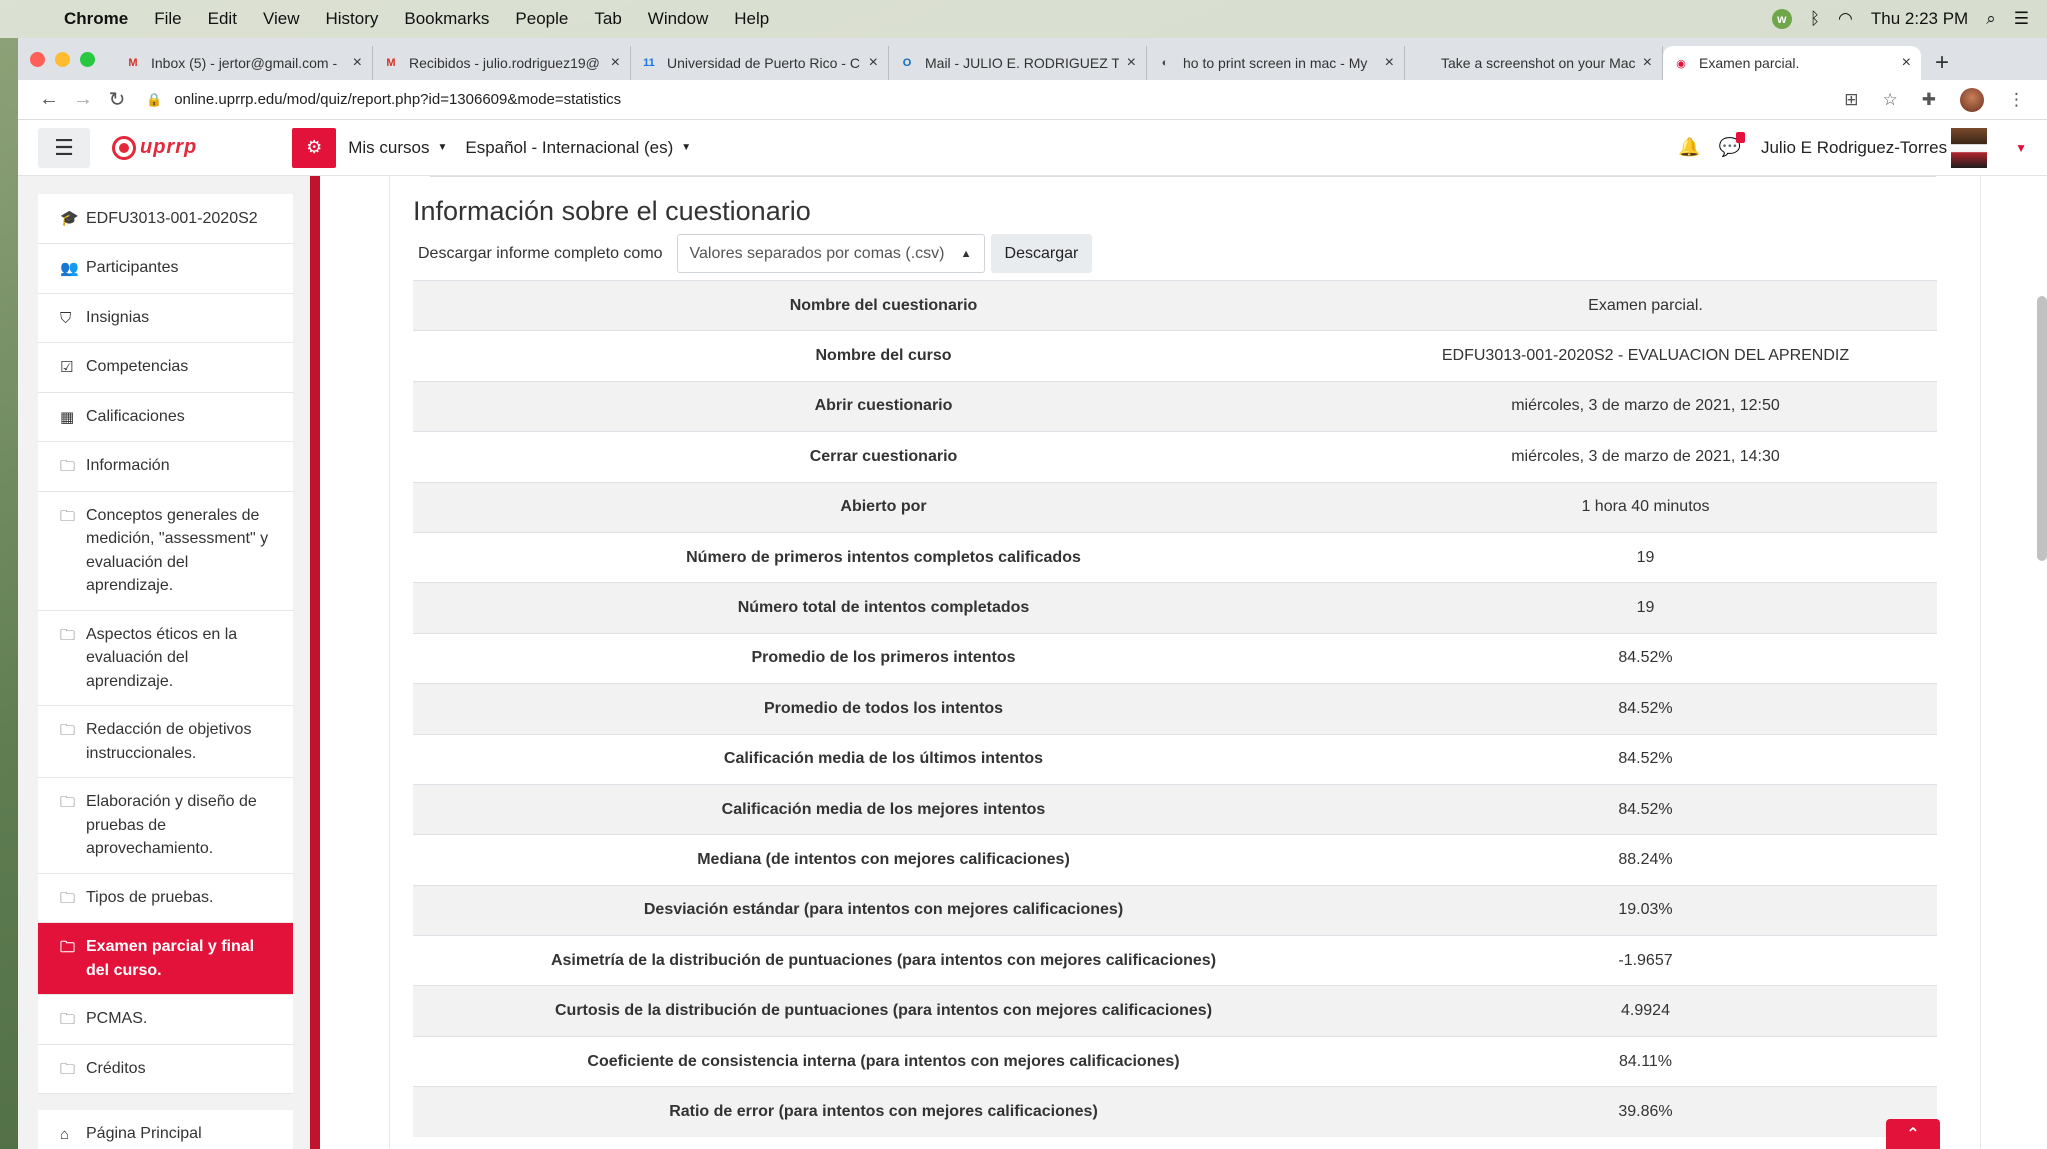 This screenshot has height=1149, width=2047. What do you see at coordinates (397, 148) in the screenshot?
I see `my-courses-menu: Mis cursos ▼` at bounding box center [397, 148].